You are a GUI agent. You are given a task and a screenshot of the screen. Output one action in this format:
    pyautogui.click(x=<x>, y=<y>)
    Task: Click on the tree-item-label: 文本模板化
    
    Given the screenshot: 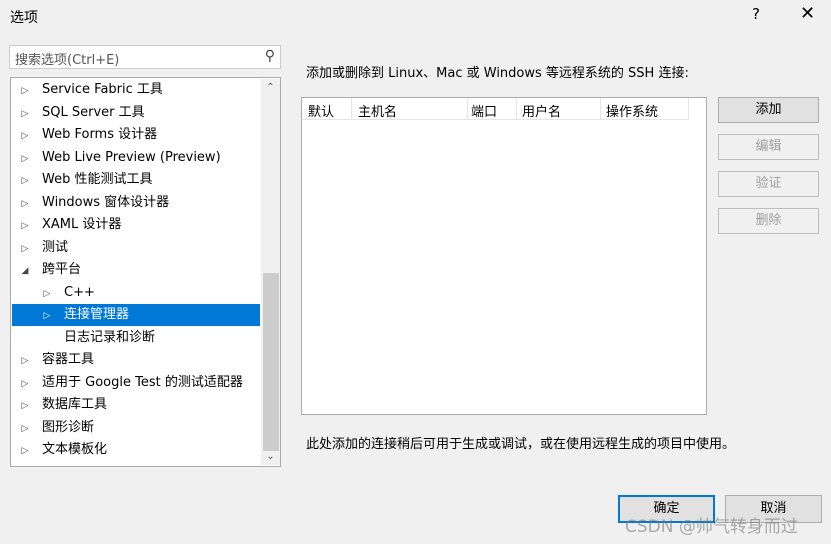 What is the action you would take?
    pyautogui.click(x=75, y=449)
    